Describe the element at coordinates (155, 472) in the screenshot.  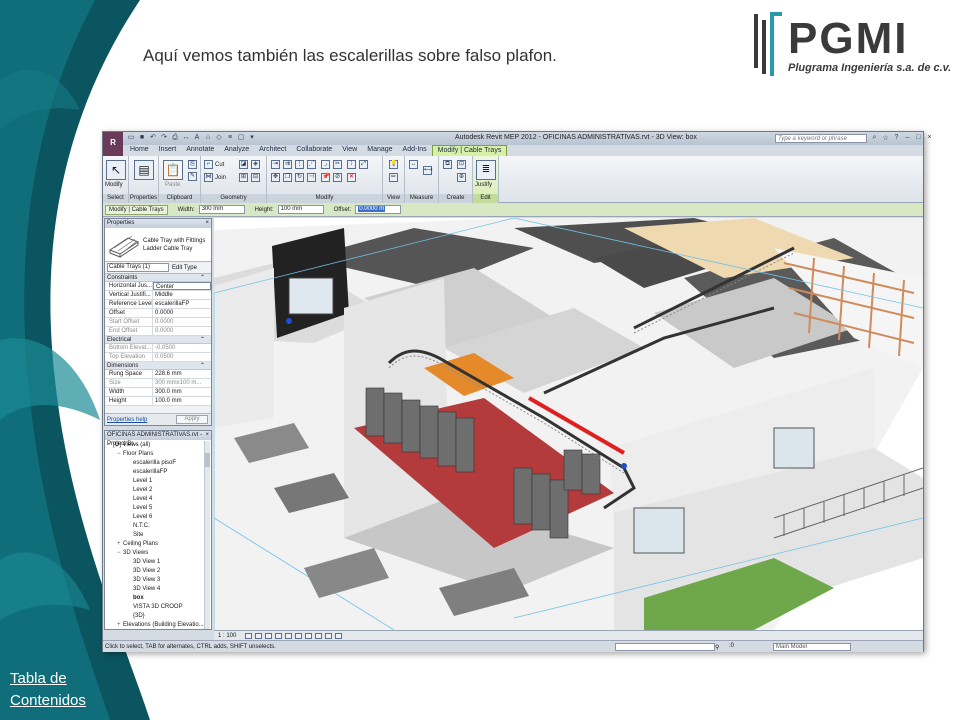
I see `tree-item: escalerillaFP` at that location.